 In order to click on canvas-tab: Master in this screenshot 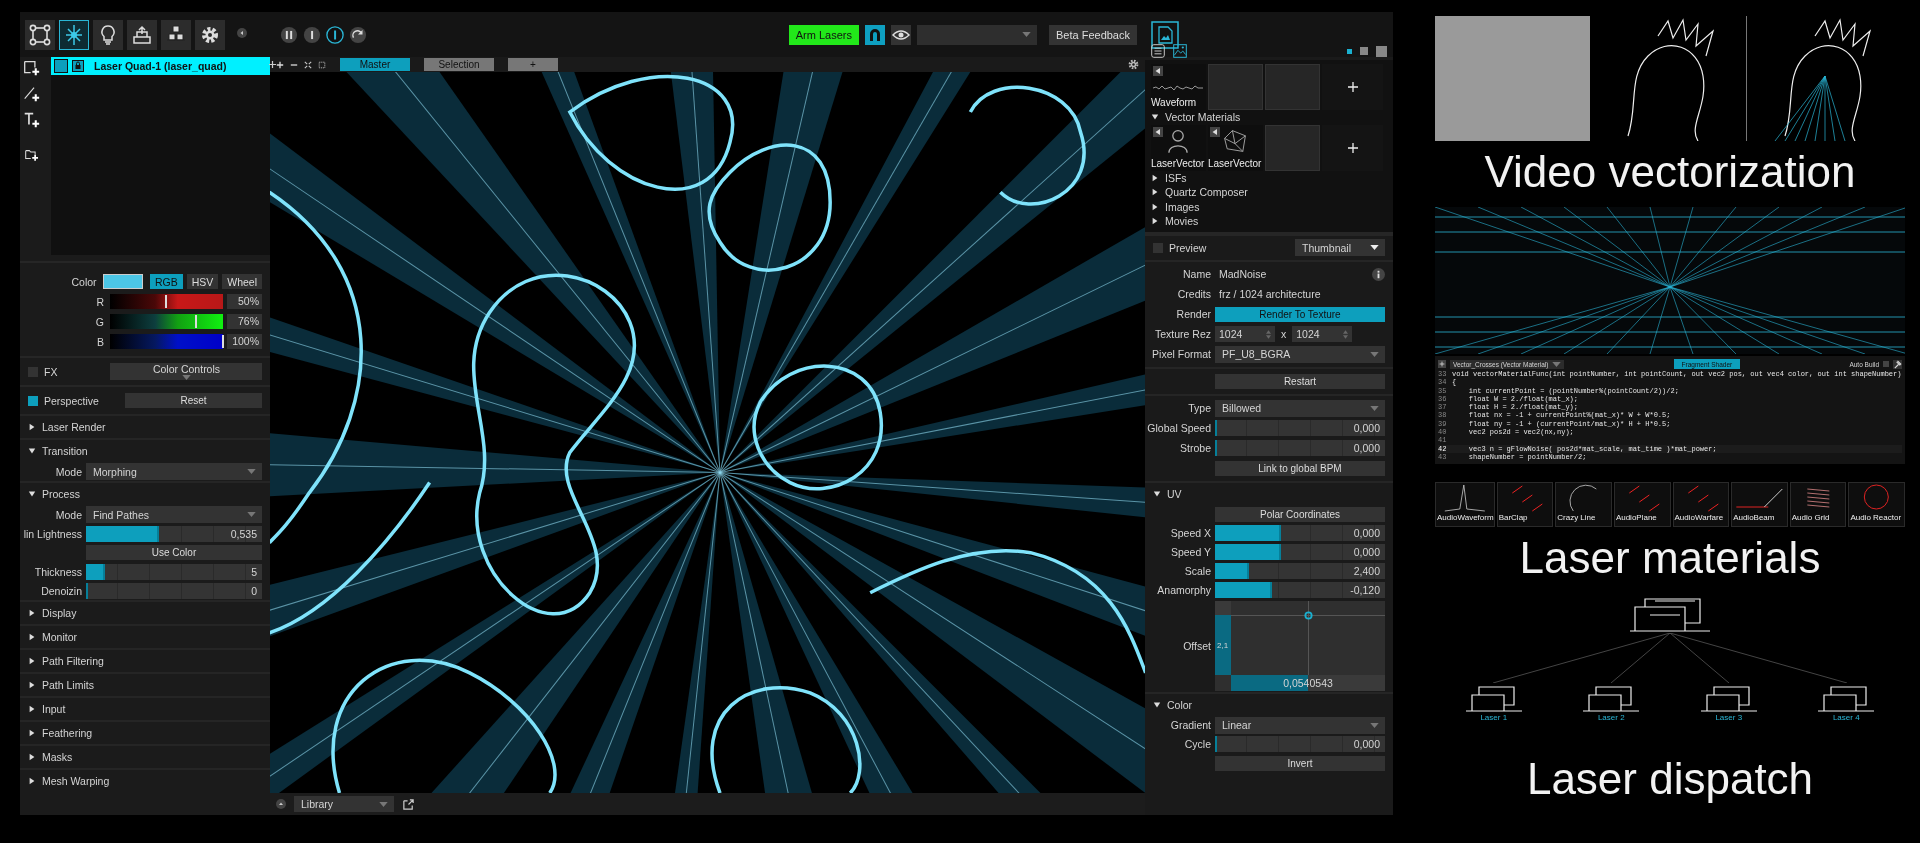, I will do `click(375, 64)`.